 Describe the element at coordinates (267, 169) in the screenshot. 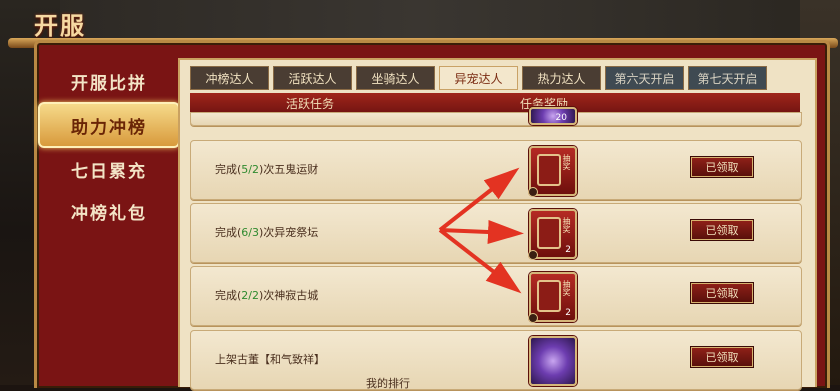

I see `task-description: 完成(5/2)次五鬼运财` at that location.